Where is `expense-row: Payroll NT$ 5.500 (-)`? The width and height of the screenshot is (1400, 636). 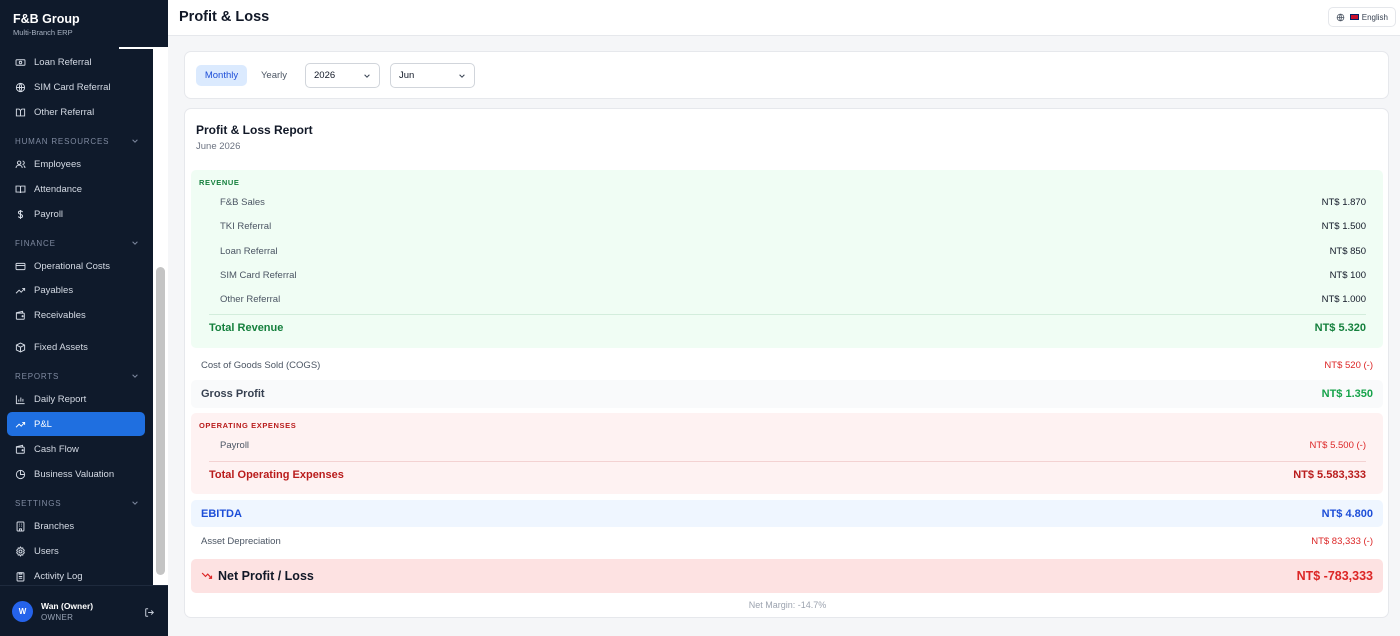
expense-row: Payroll NT$ 5.500 (-) is located at coordinates (793, 445).